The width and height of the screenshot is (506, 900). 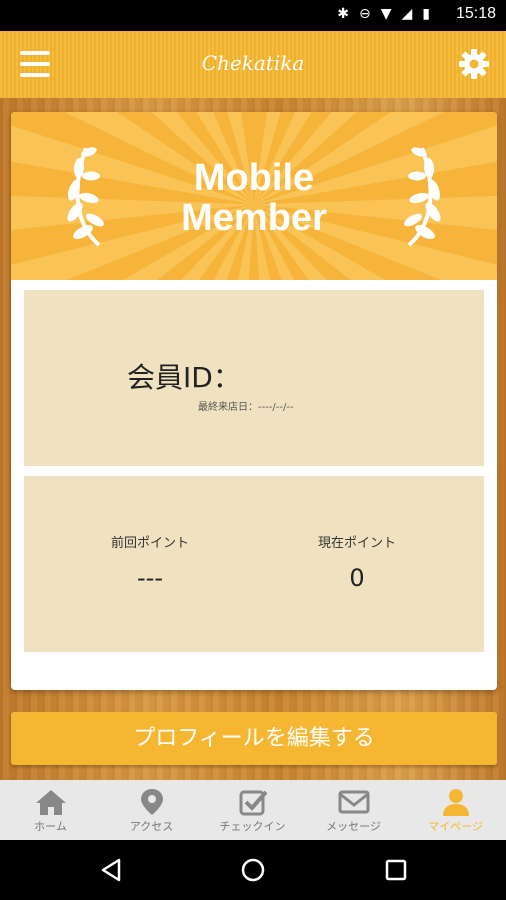 I want to click on member-id-label: 会員ID：, so click(x=184, y=377).